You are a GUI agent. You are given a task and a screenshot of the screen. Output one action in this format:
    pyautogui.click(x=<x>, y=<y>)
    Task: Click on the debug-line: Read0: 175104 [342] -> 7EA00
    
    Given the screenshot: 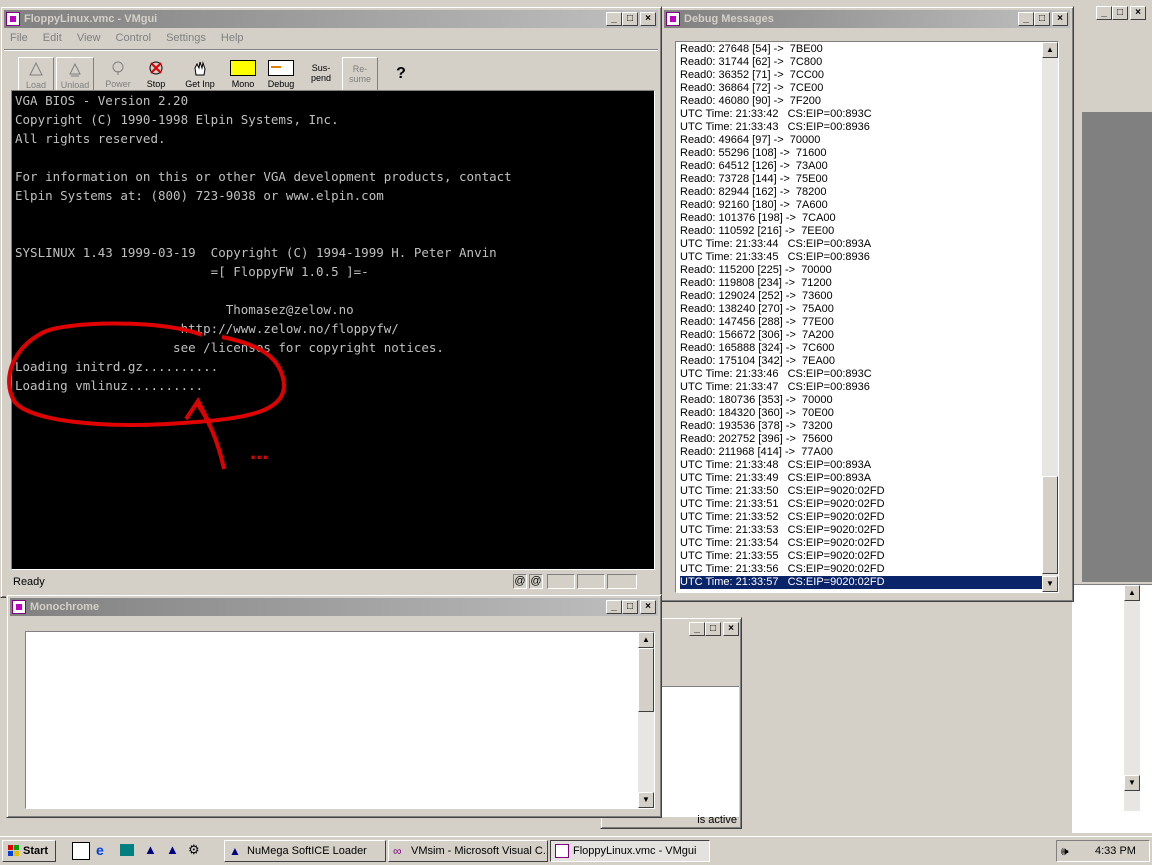 What is the action you would take?
    pyautogui.click(x=757, y=361)
    